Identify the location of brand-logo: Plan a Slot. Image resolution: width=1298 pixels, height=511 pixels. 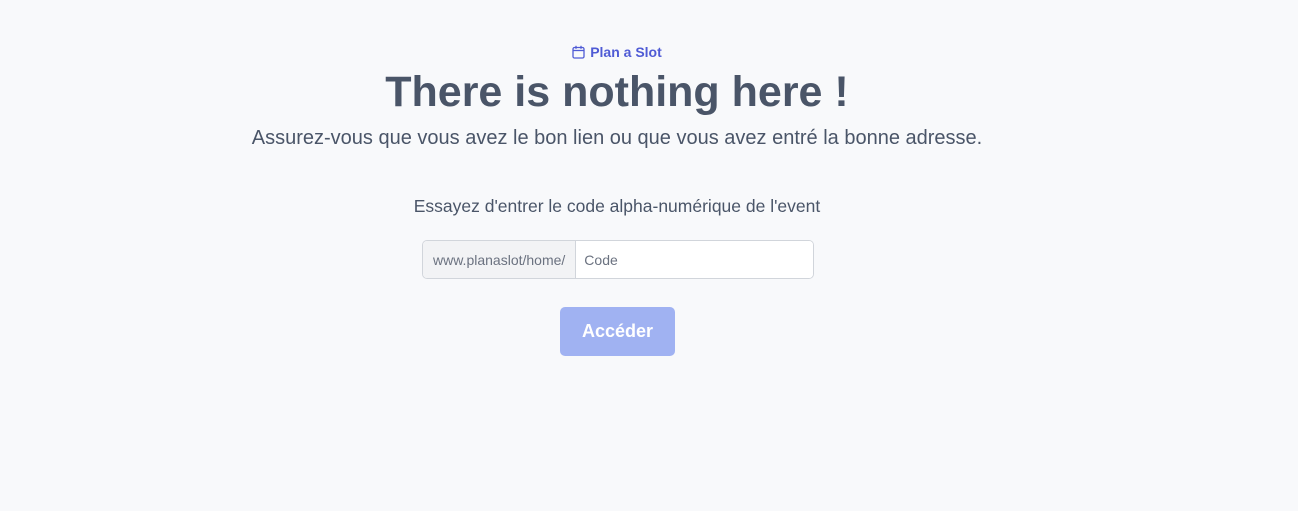
(617, 52).